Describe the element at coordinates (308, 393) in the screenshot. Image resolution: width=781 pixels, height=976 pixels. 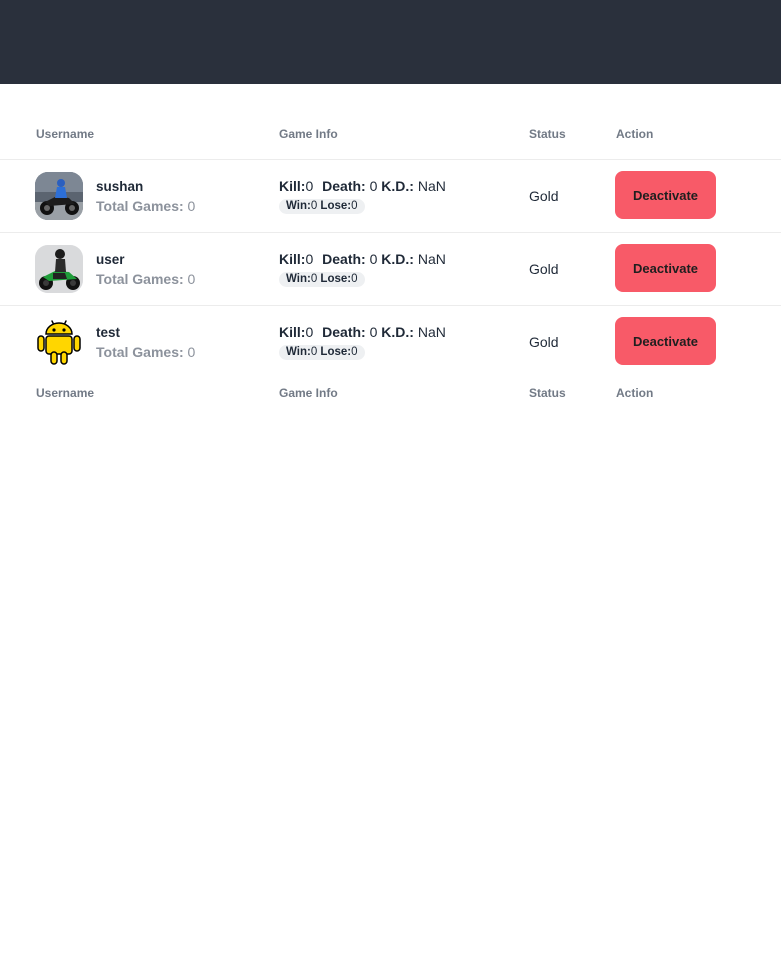
I see `footer-game-info: Game Info` at that location.